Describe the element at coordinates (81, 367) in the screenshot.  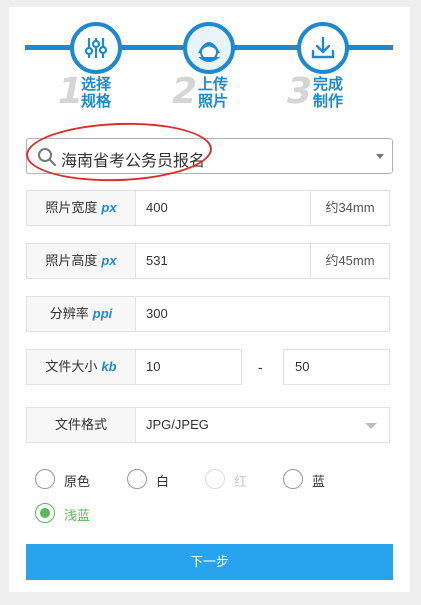
I see `filesize-label: 文件大小 kb` at that location.